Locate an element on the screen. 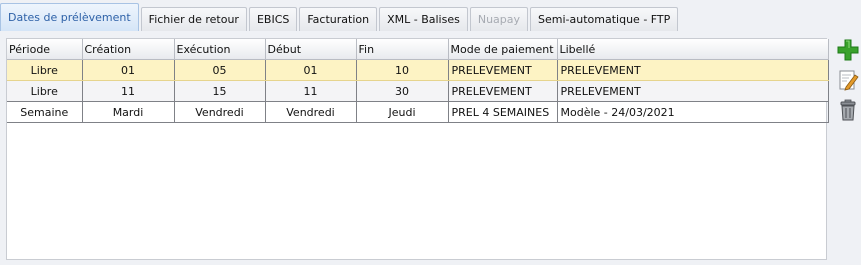 The image size is (861, 265). edit-button is located at coordinates (848, 80).